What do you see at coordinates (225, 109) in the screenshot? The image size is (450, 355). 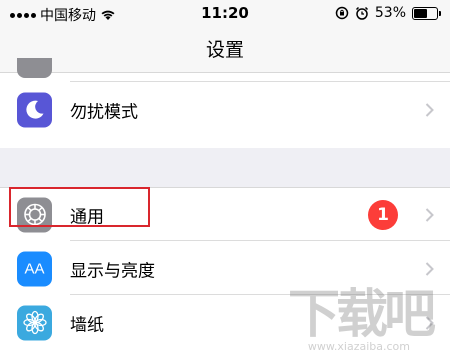 I see `settings-row-dnd: 勿扰模式` at bounding box center [225, 109].